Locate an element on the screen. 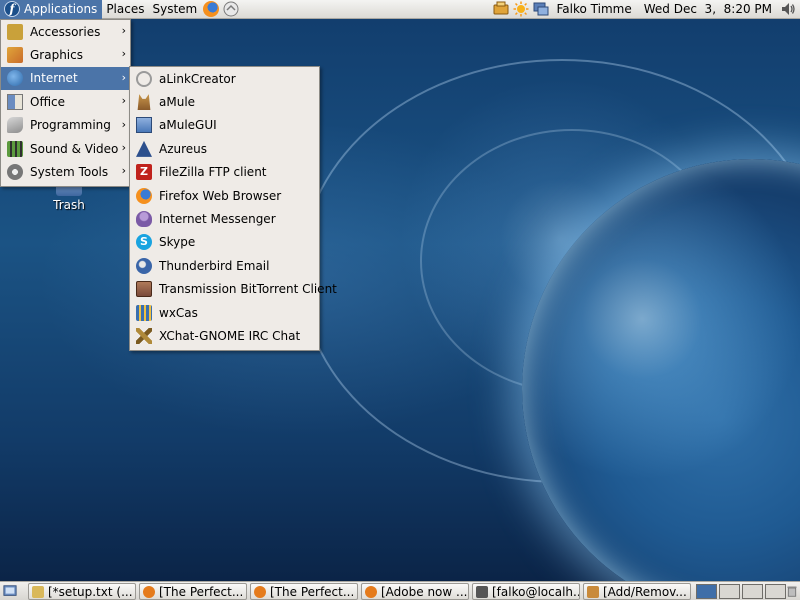 The height and width of the screenshot is (600, 800). trash-label: Trash is located at coordinates (69, 205).